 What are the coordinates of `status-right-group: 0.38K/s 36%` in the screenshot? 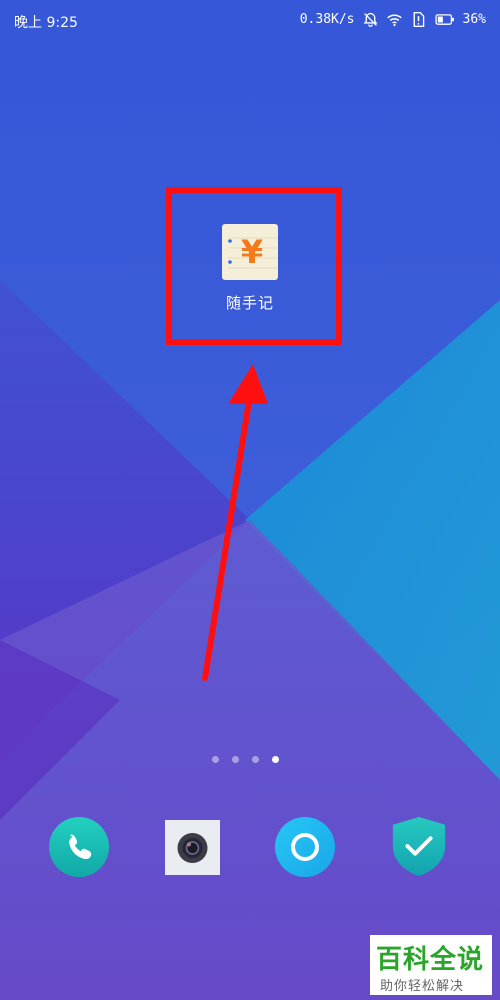 It's located at (393, 19).